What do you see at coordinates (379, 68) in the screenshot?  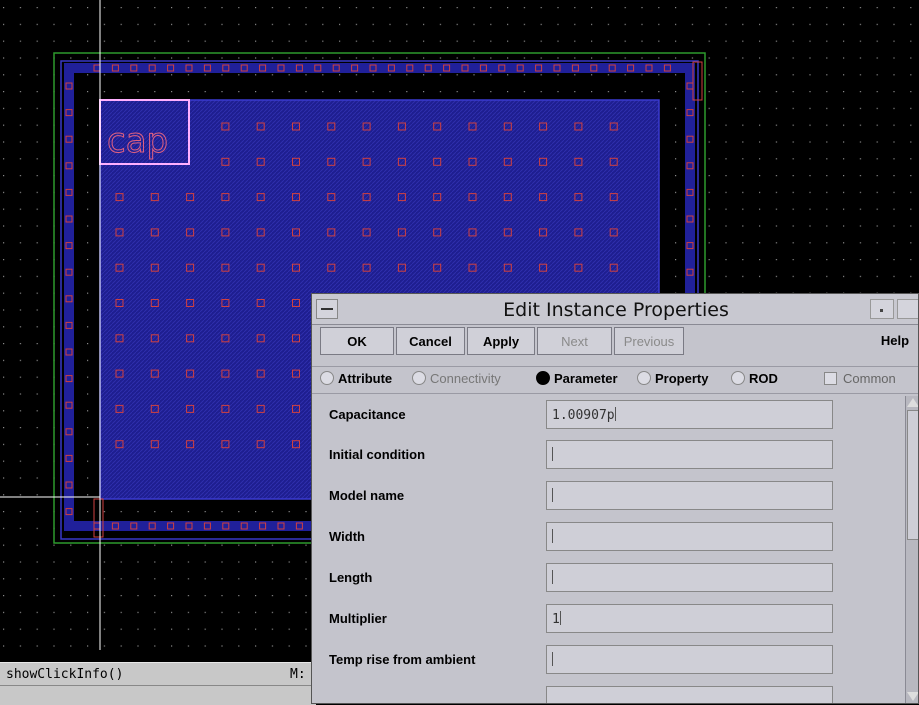 I see `guard-ring-top` at bounding box center [379, 68].